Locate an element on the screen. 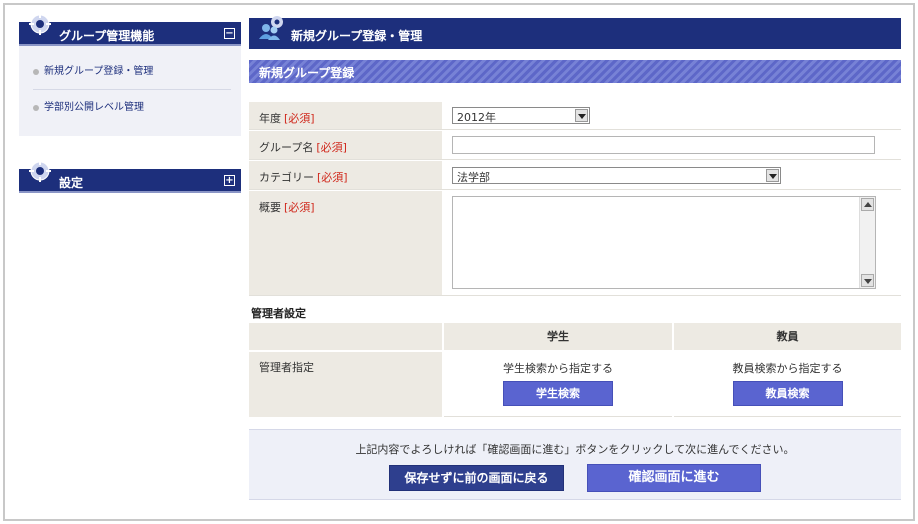 The width and height of the screenshot is (918, 524). teacher-cell: 教員検索から指定する 教員検索 is located at coordinates (787, 384).